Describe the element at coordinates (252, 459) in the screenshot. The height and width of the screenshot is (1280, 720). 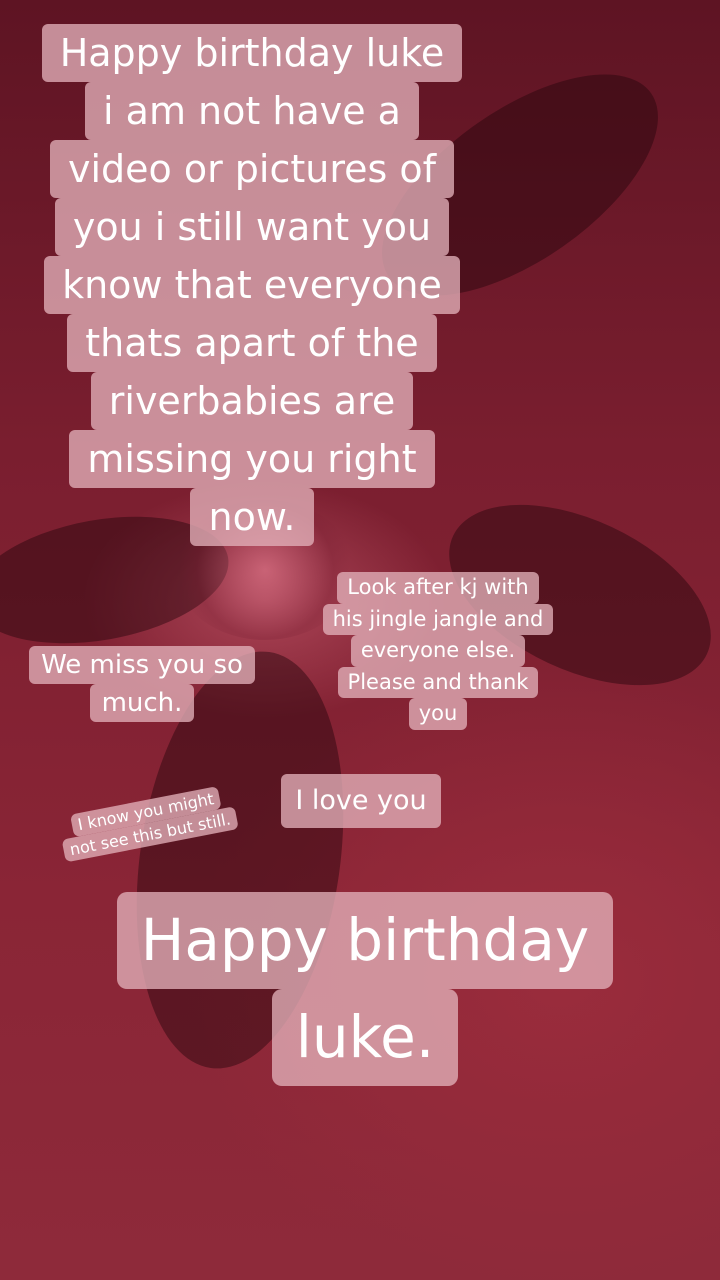
I see `caption-line: missing you right` at that location.